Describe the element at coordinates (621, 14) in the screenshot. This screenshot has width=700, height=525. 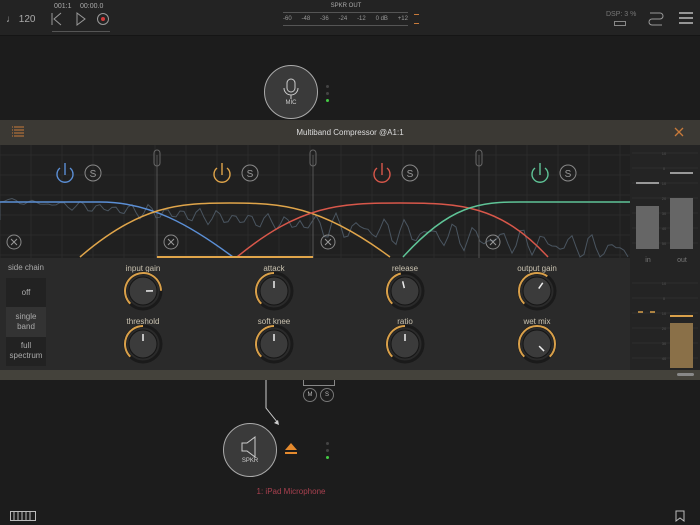
I see `dsp-load: DSP: 3 %` at that location.